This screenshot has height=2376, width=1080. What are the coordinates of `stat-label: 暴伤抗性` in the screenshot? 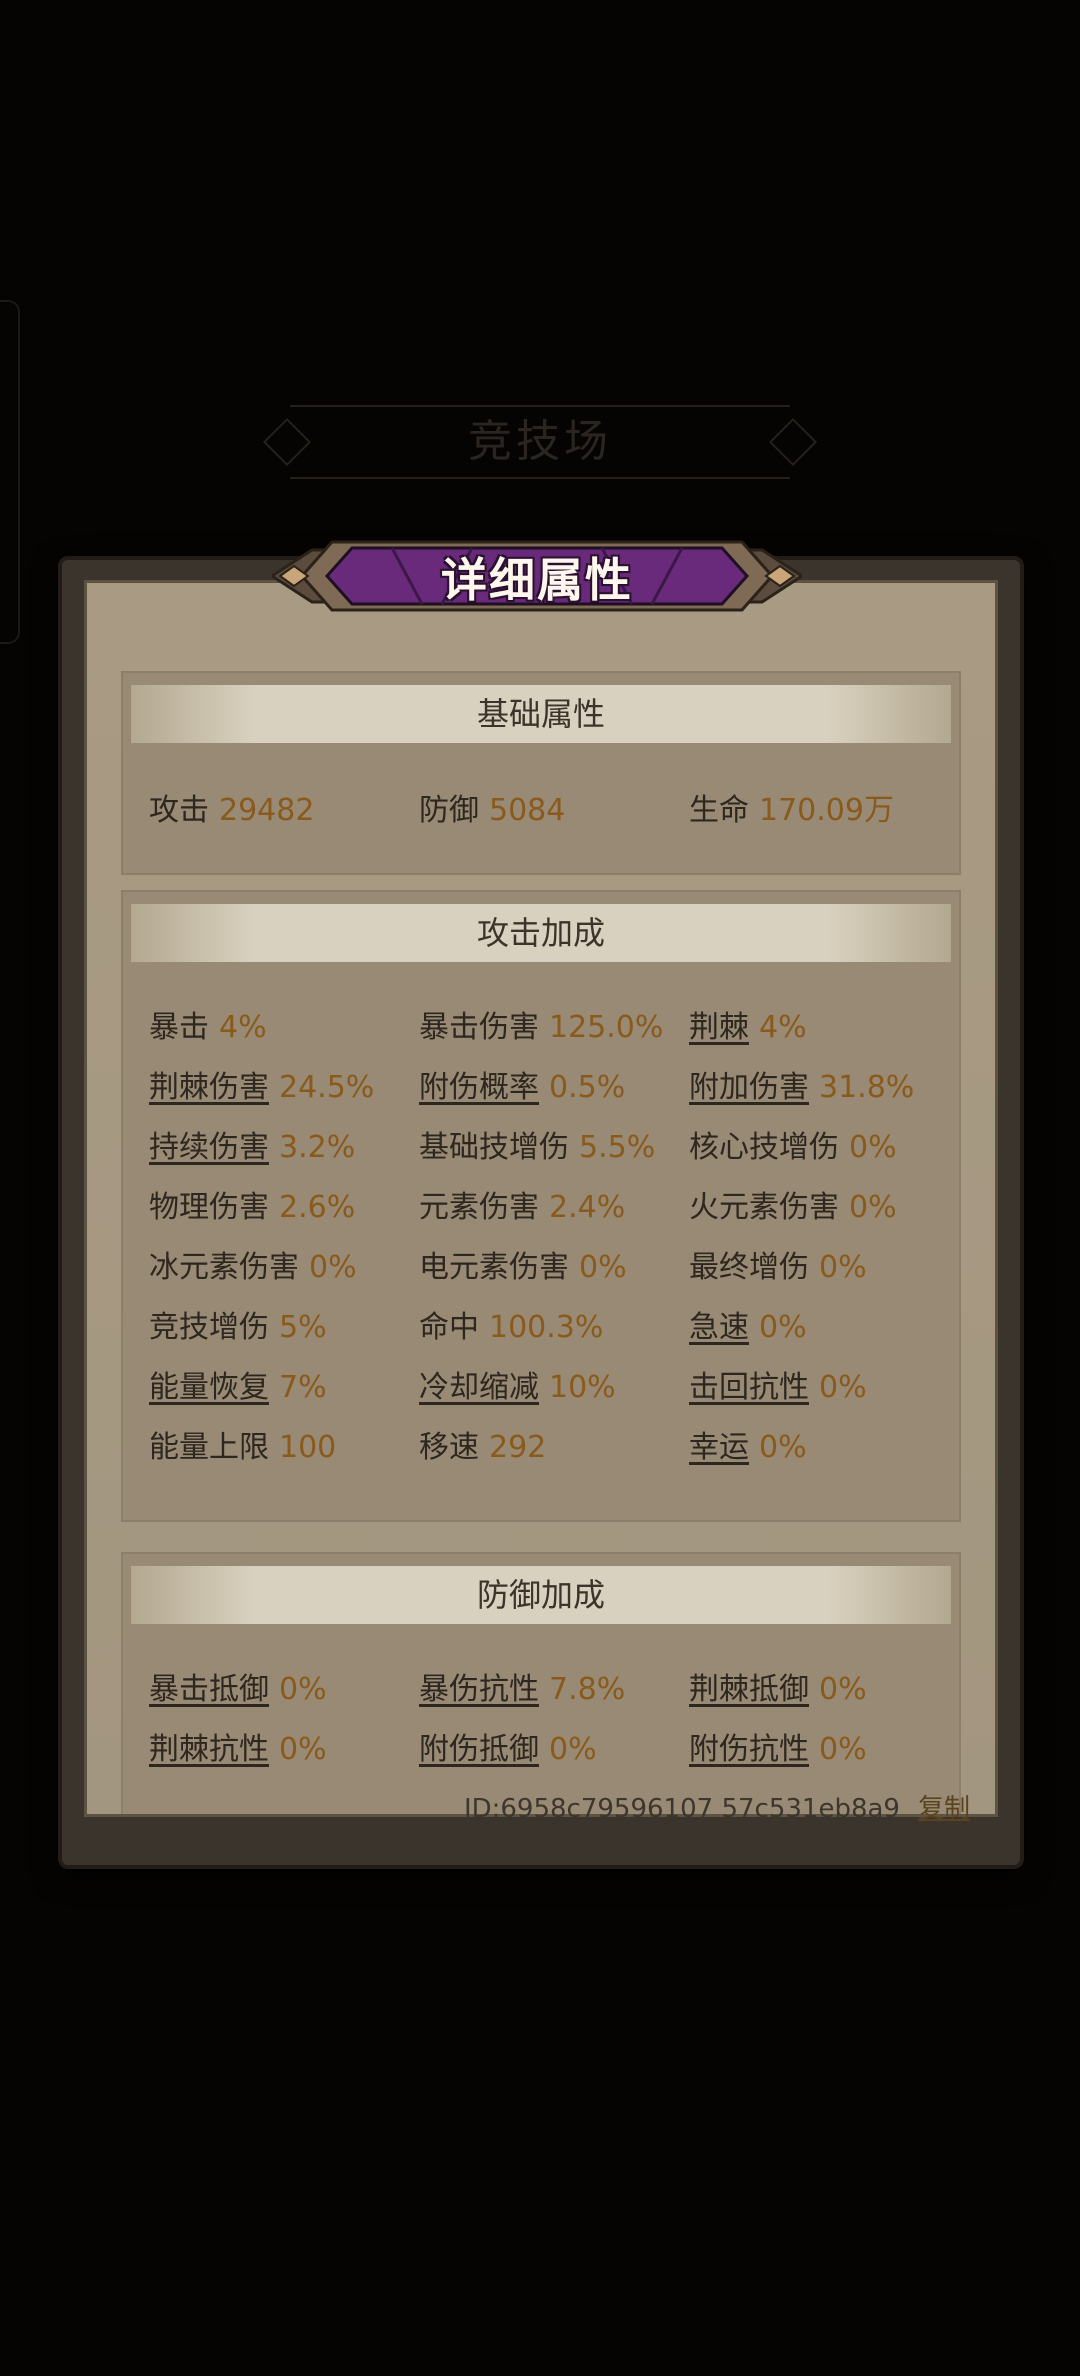 It's located at (479, 1689).